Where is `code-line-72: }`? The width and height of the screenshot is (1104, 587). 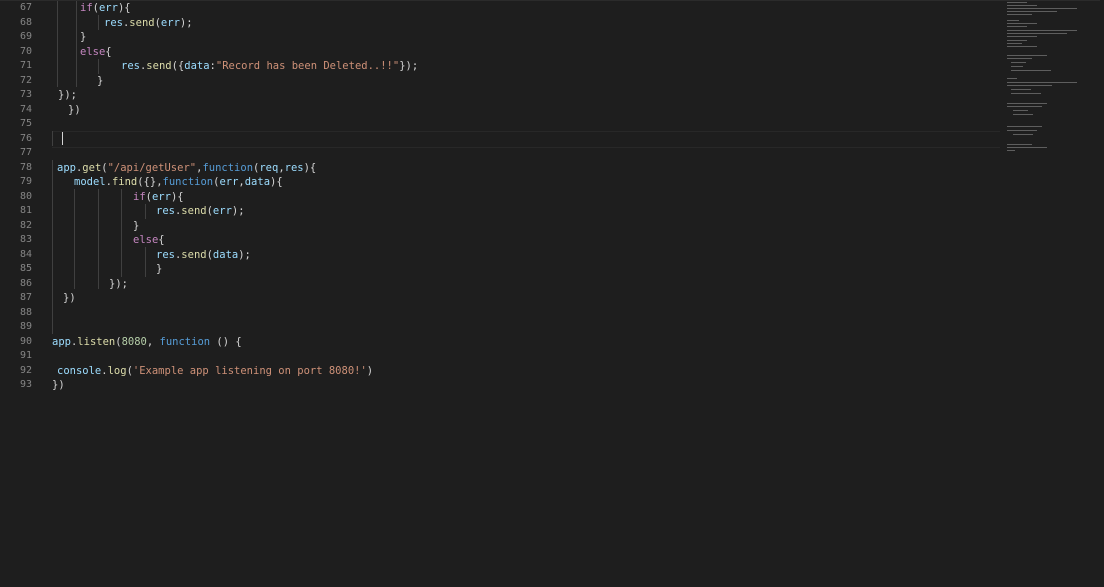
code-line-72: } is located at coordinates (100, 81).